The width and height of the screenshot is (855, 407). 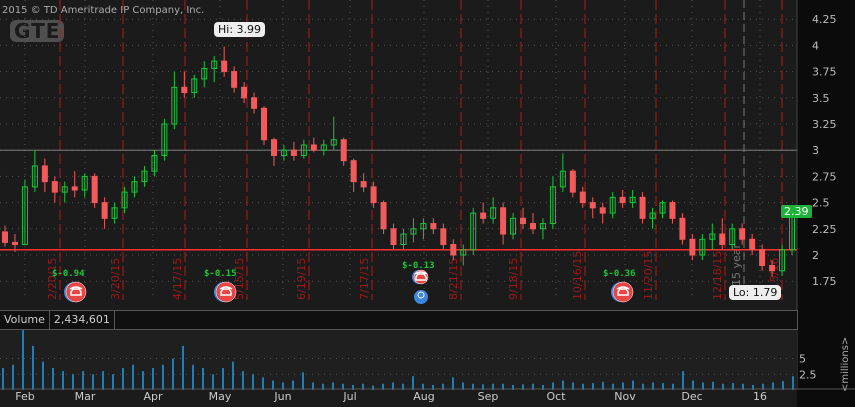 What do you see at coordinates (25, 320) in the screenshot?
I see `volume-title: Volume` at bounding box center [25, 320].